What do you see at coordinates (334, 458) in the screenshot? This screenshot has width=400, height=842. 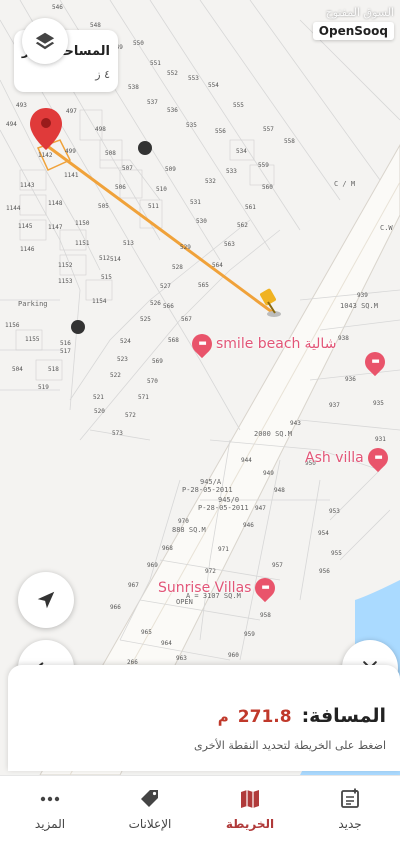 I see `poi-ash-villa-label: Ash villa` at bounding box center [334, 458].